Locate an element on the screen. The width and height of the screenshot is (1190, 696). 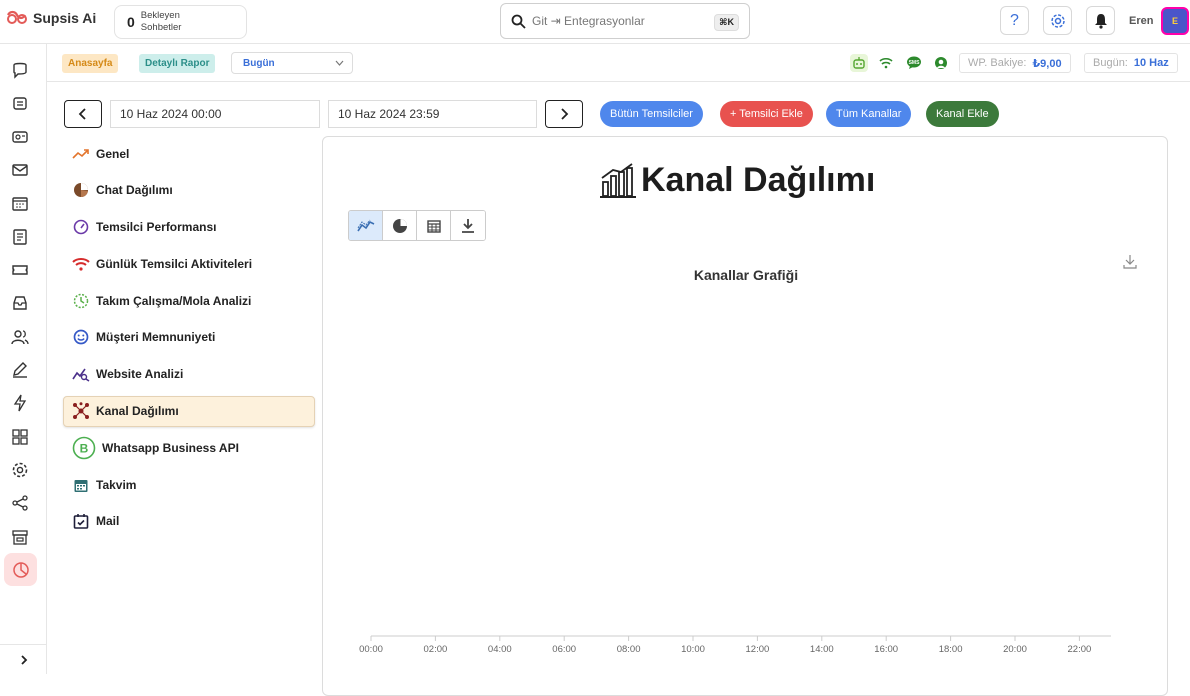
menu-item-temsilci-performansi: Temsilci Performansı is located at coordinates (189, 227).